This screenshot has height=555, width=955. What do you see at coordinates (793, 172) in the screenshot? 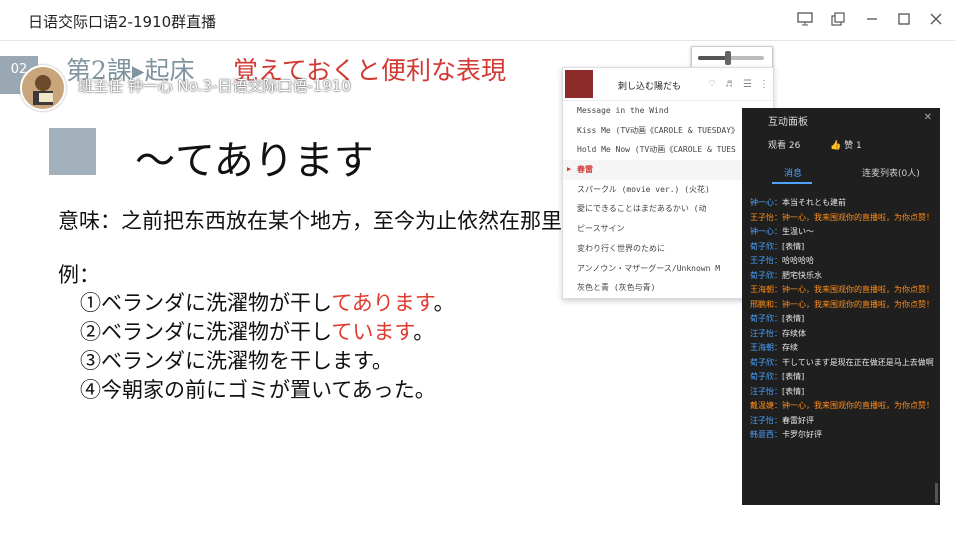
I see `tab-messages: 消息` at bounding box center [793, 172].